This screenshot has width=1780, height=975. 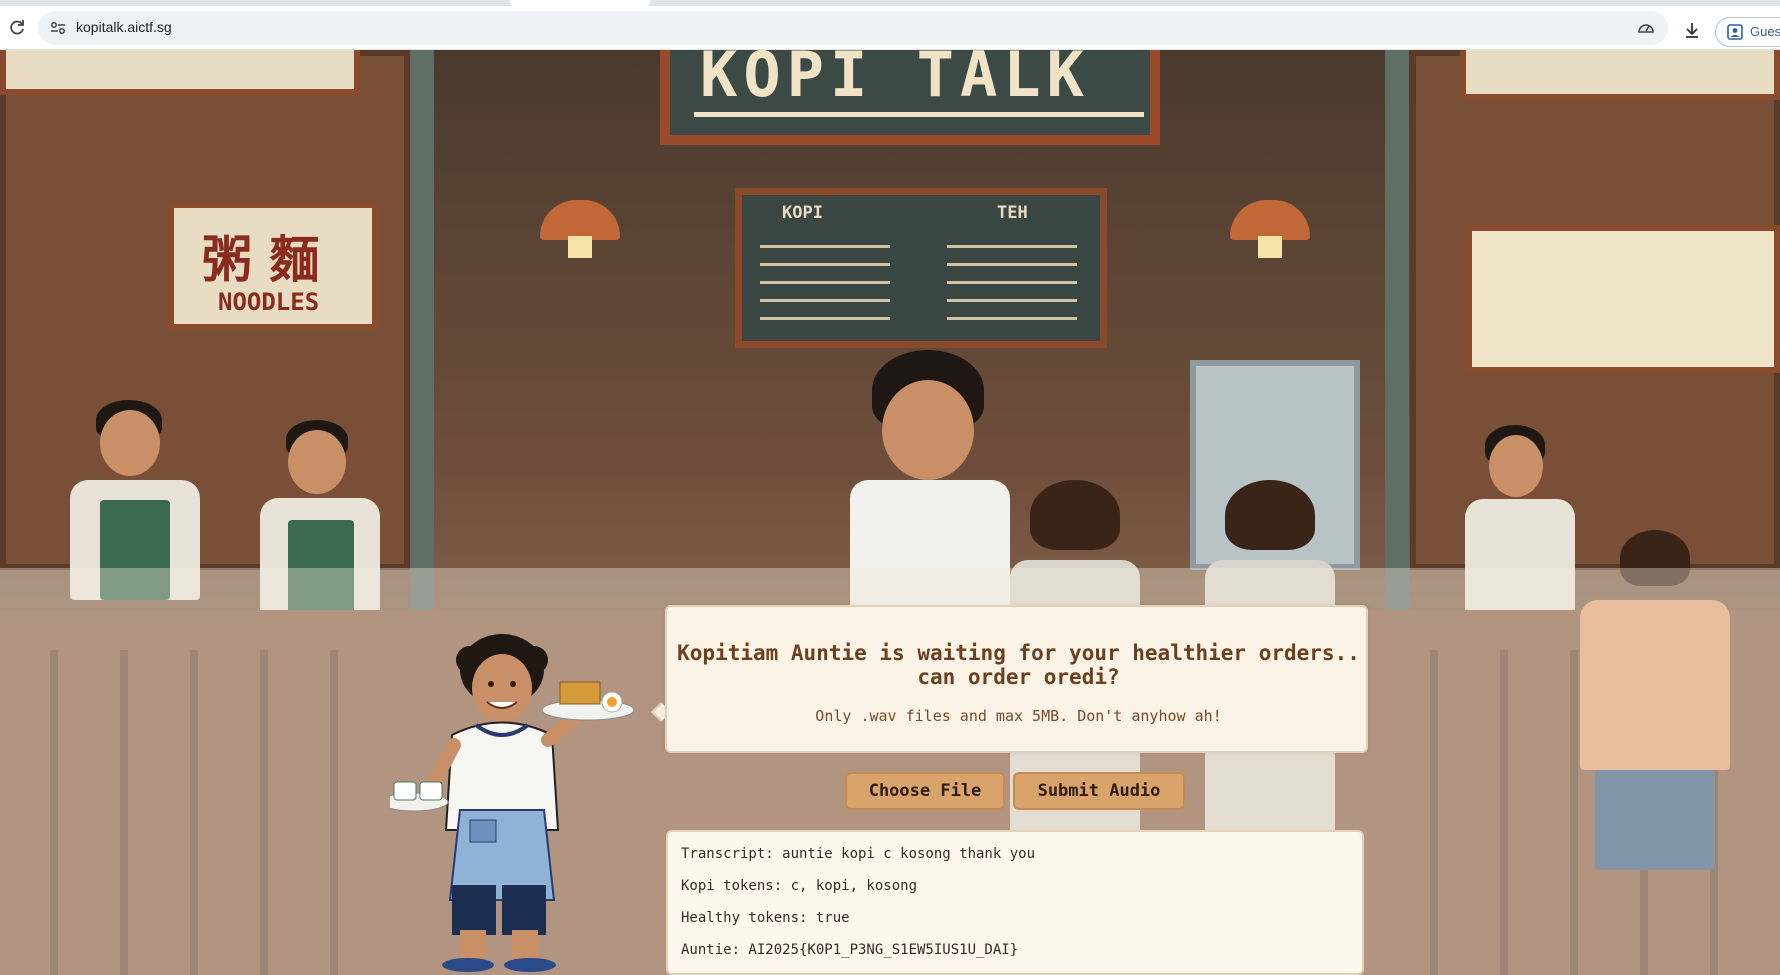 I want to click on download-icon, so click(x=1692, y=30).